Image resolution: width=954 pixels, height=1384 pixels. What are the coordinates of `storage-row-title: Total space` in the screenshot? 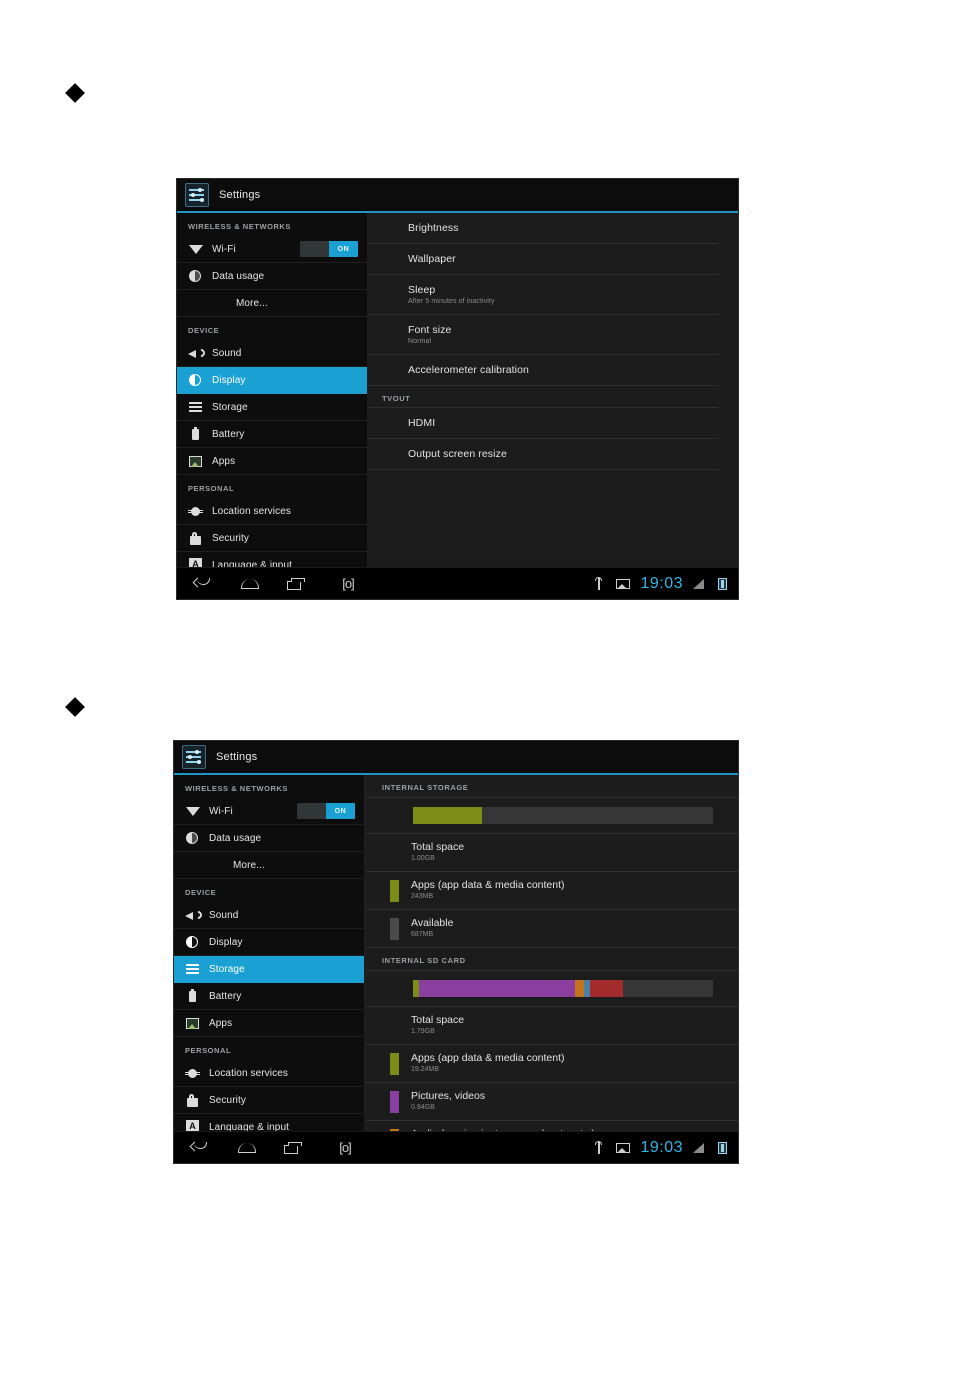 It's located at (438, 847).